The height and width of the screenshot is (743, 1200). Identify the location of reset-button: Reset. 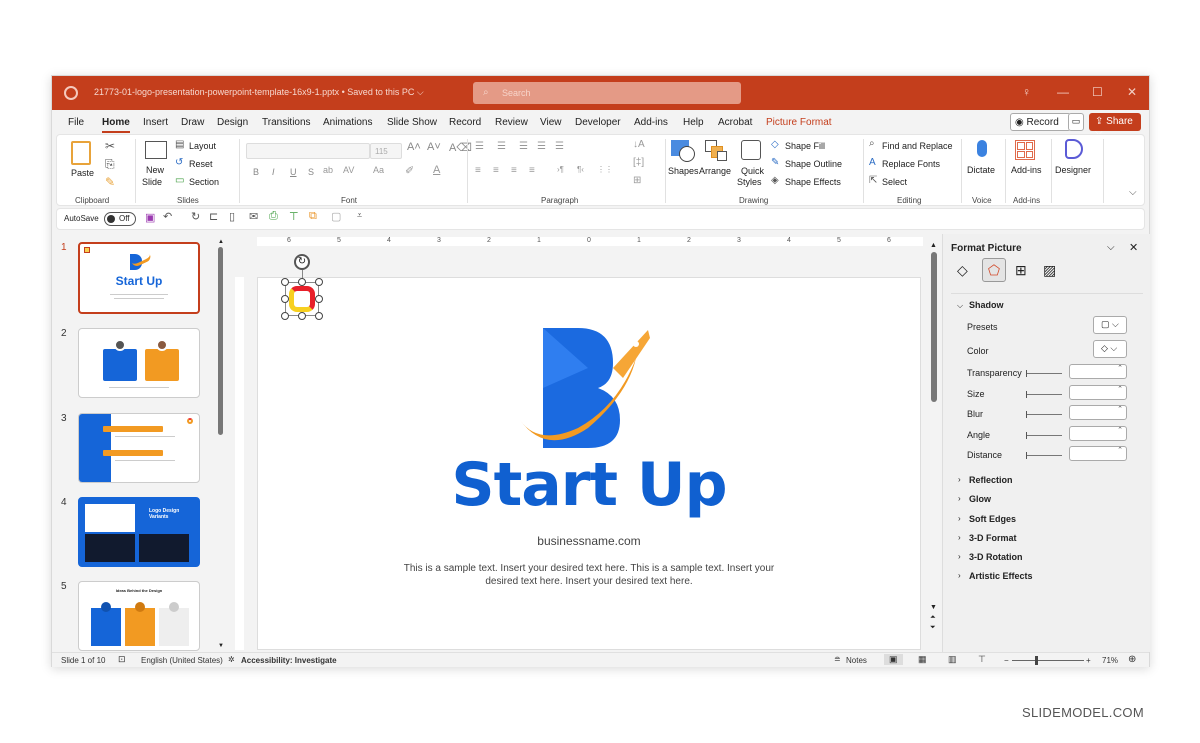
(201, 164).